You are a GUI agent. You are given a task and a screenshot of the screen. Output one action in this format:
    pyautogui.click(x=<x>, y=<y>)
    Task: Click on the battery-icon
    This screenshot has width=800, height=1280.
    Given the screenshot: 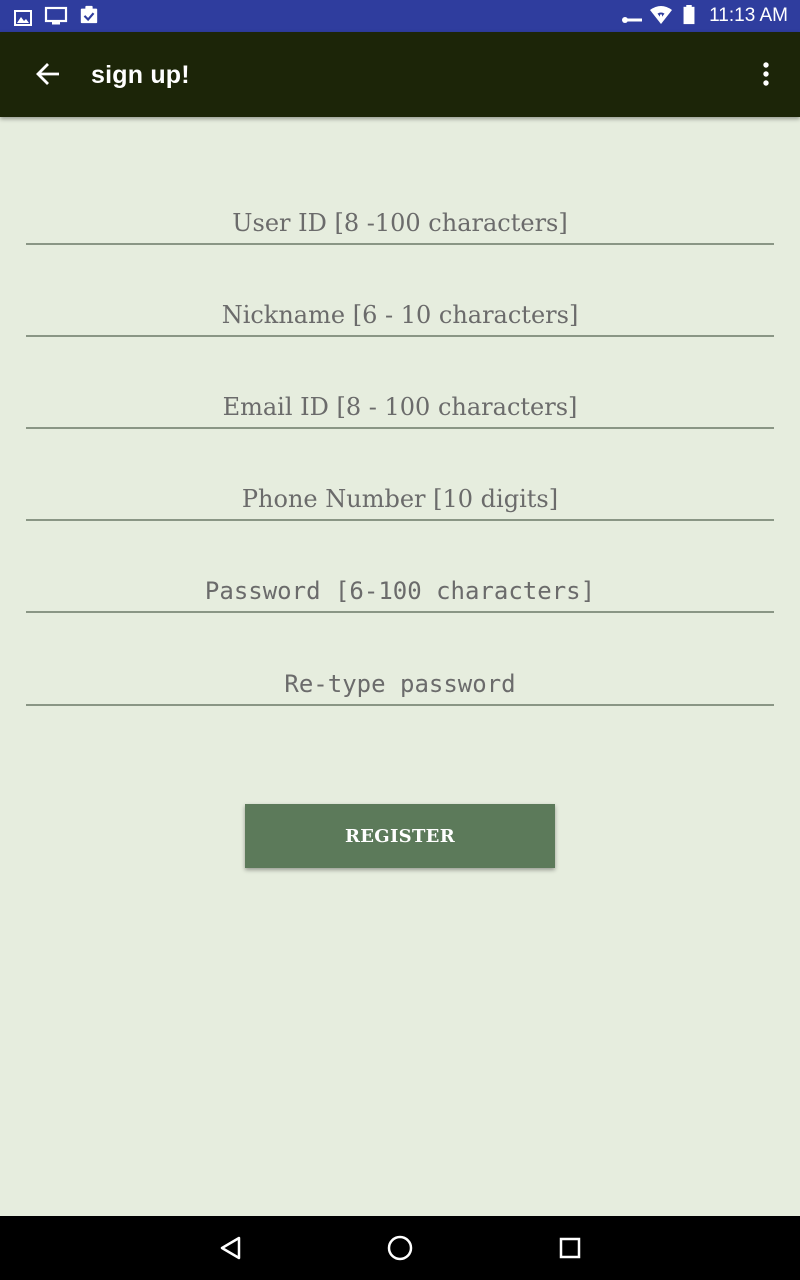 What is the action you would take?
    pyautogui.click(x=689, y=15)
    